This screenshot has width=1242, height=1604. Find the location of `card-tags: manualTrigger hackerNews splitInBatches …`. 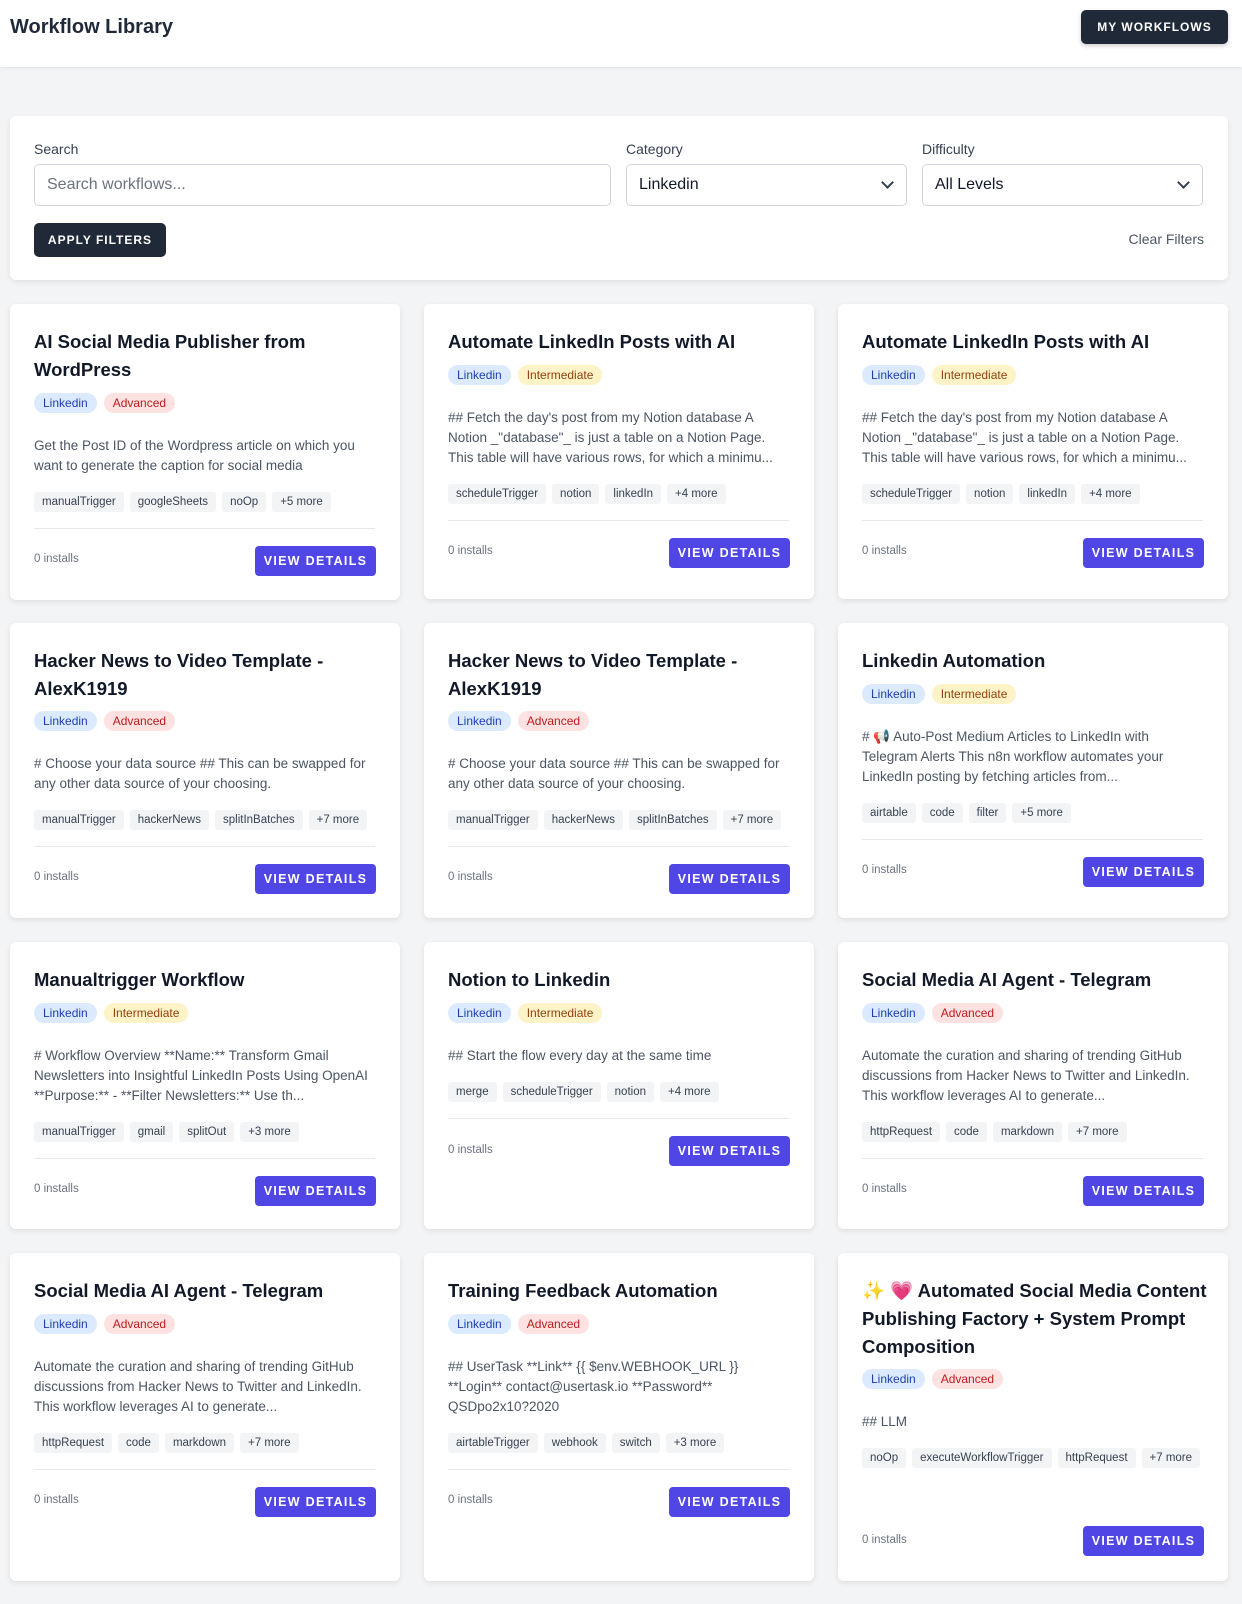

card-tags: manualTrigger hackerNews splitInBatches … is located at coordinates (620, 820).